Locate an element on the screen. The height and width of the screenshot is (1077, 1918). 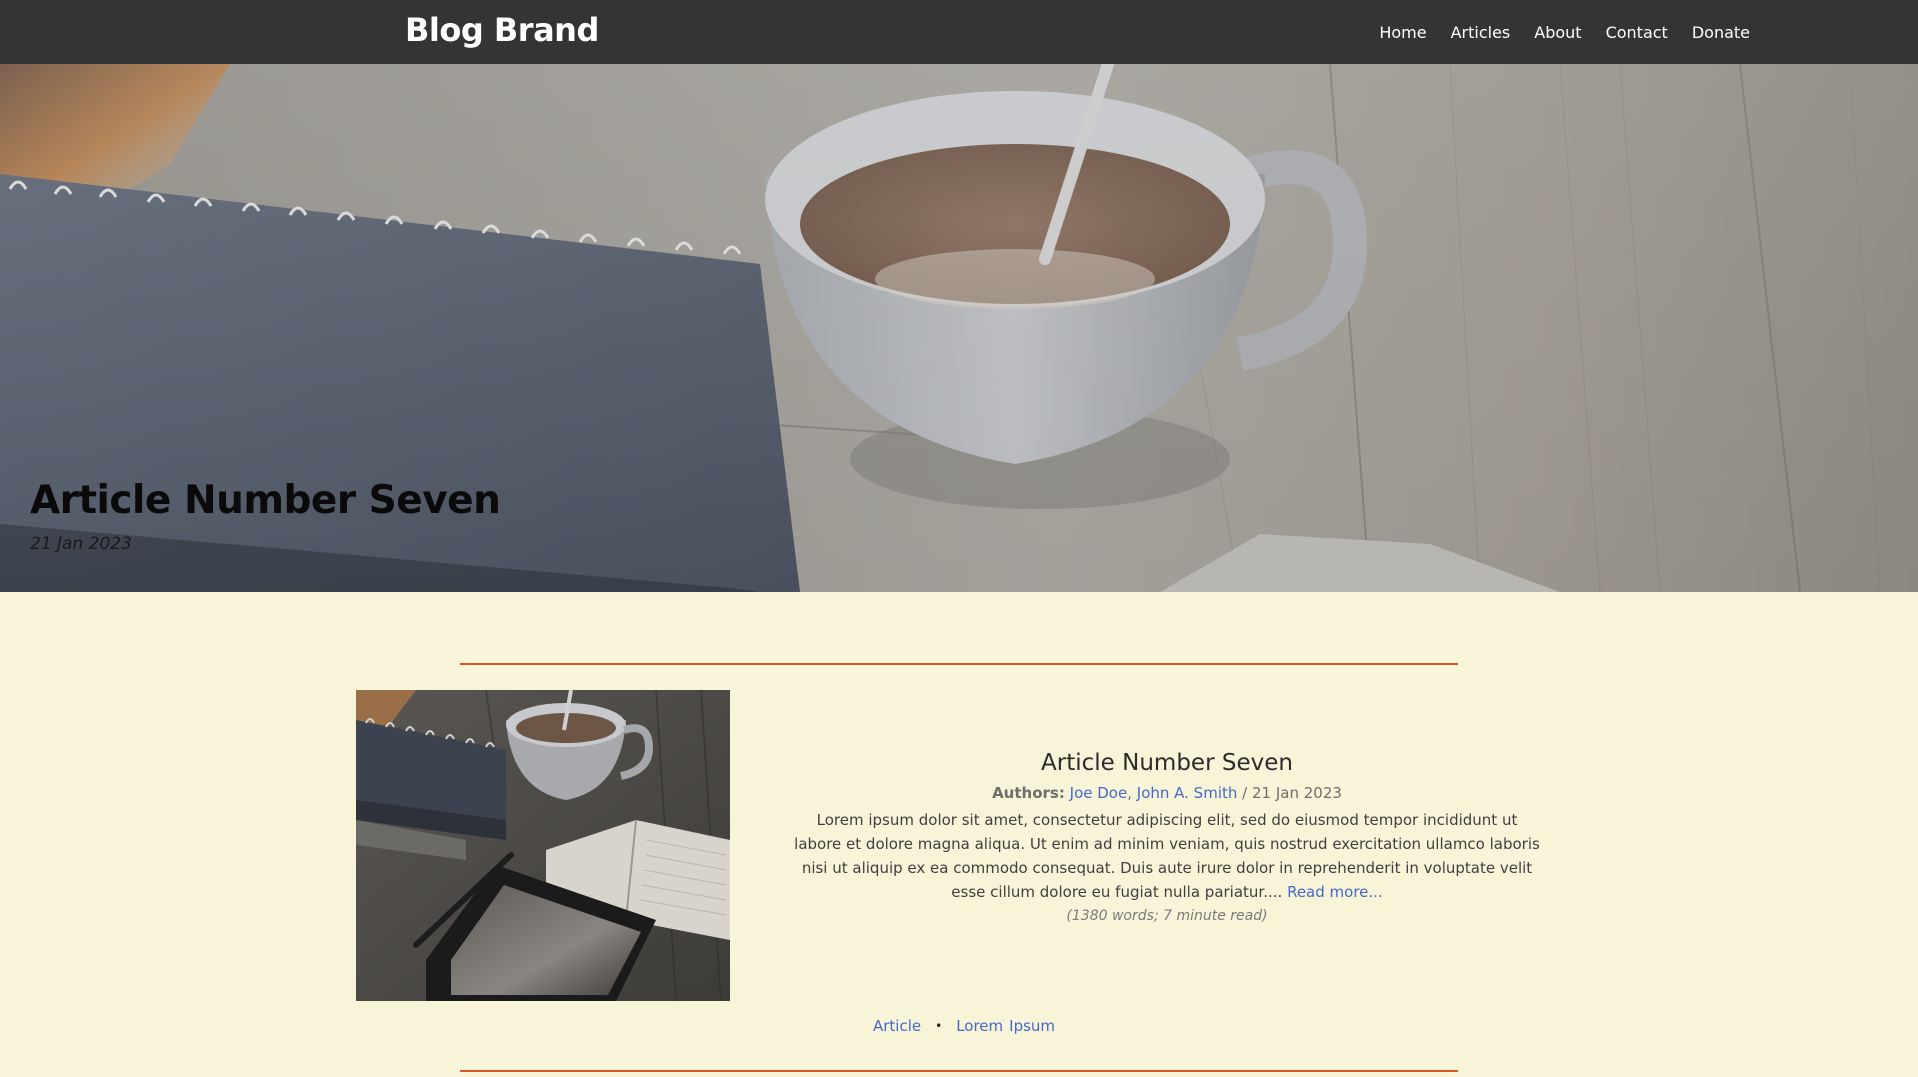
article-title: Article Number Seven is located at coordinates (1167, 763).